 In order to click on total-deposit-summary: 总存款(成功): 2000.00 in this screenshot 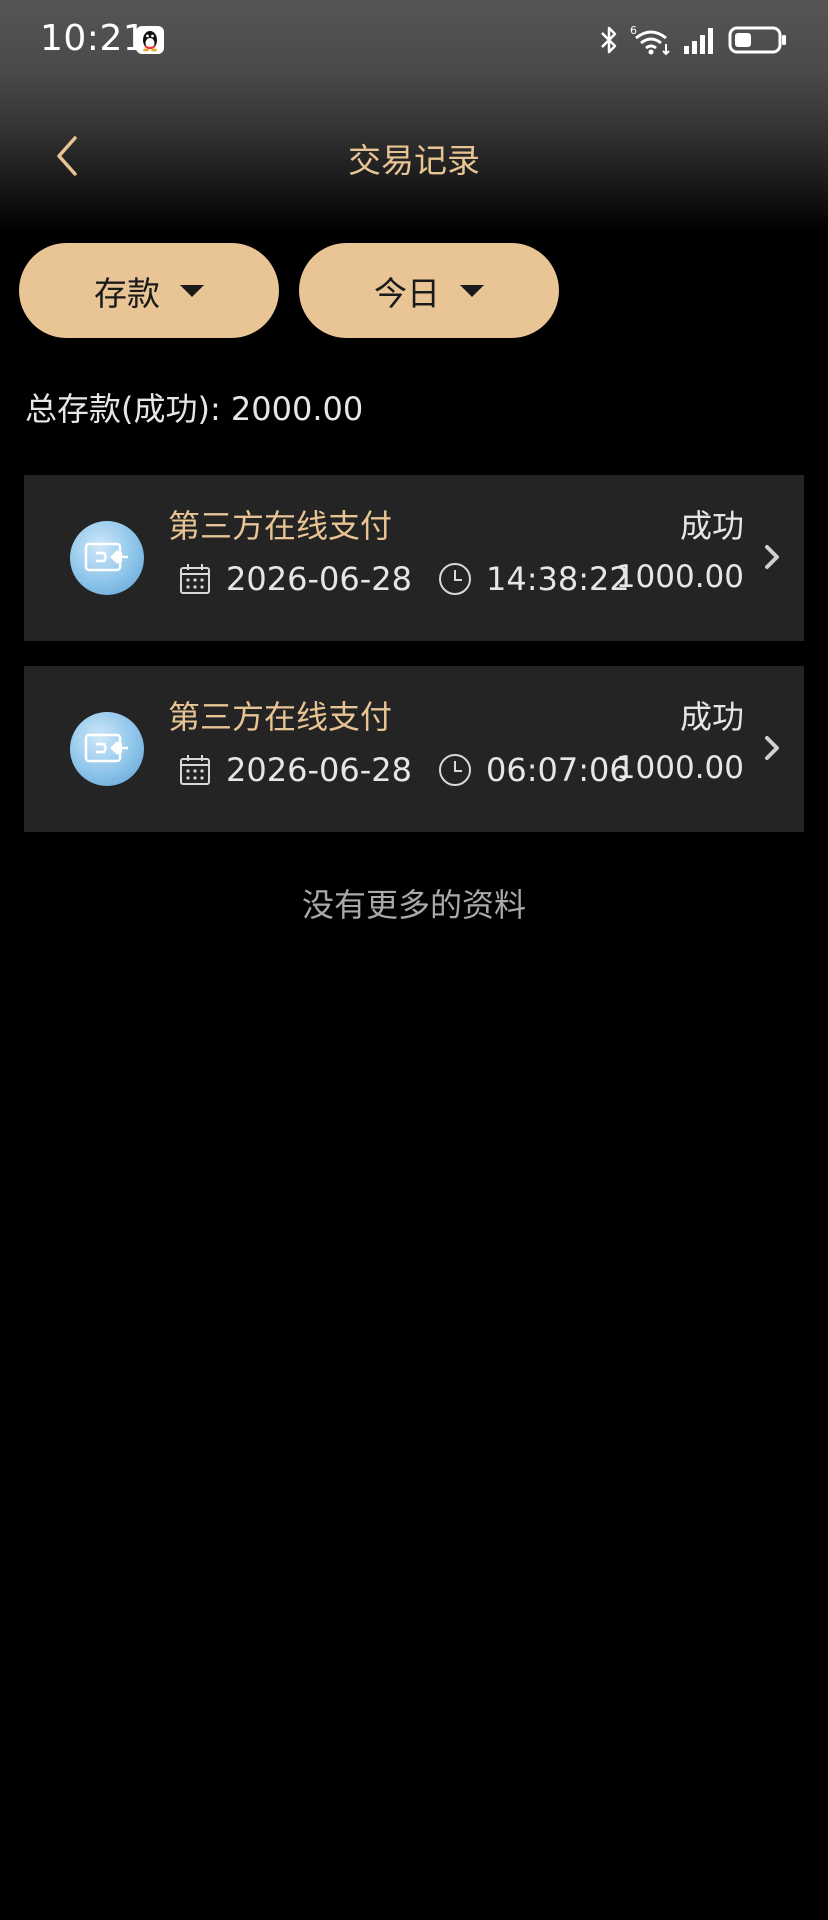, I will do `click(194, 409)`.